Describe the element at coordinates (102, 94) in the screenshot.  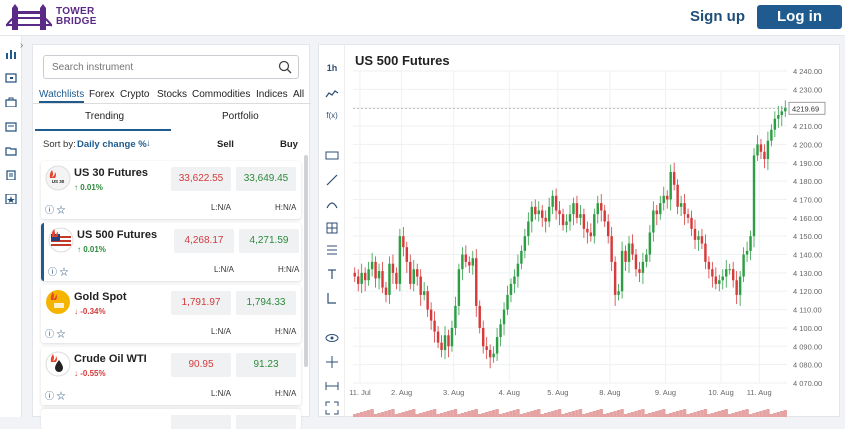
I see `tab-forex: Forex` at that location.